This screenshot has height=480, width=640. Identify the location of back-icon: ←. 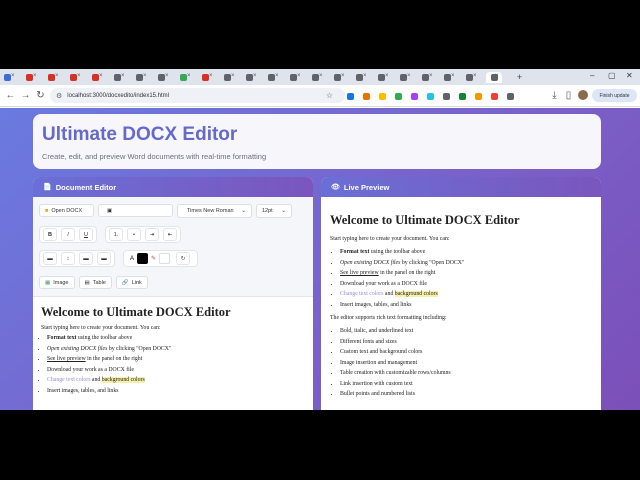
(10, 95).